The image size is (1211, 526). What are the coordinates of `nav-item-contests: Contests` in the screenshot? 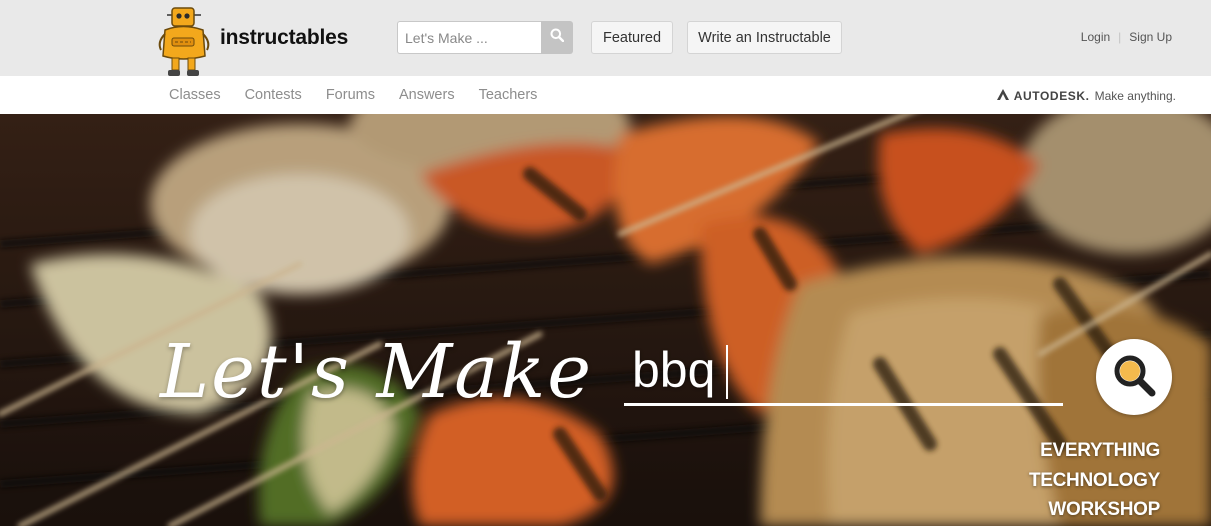 It's located at (273, 95).